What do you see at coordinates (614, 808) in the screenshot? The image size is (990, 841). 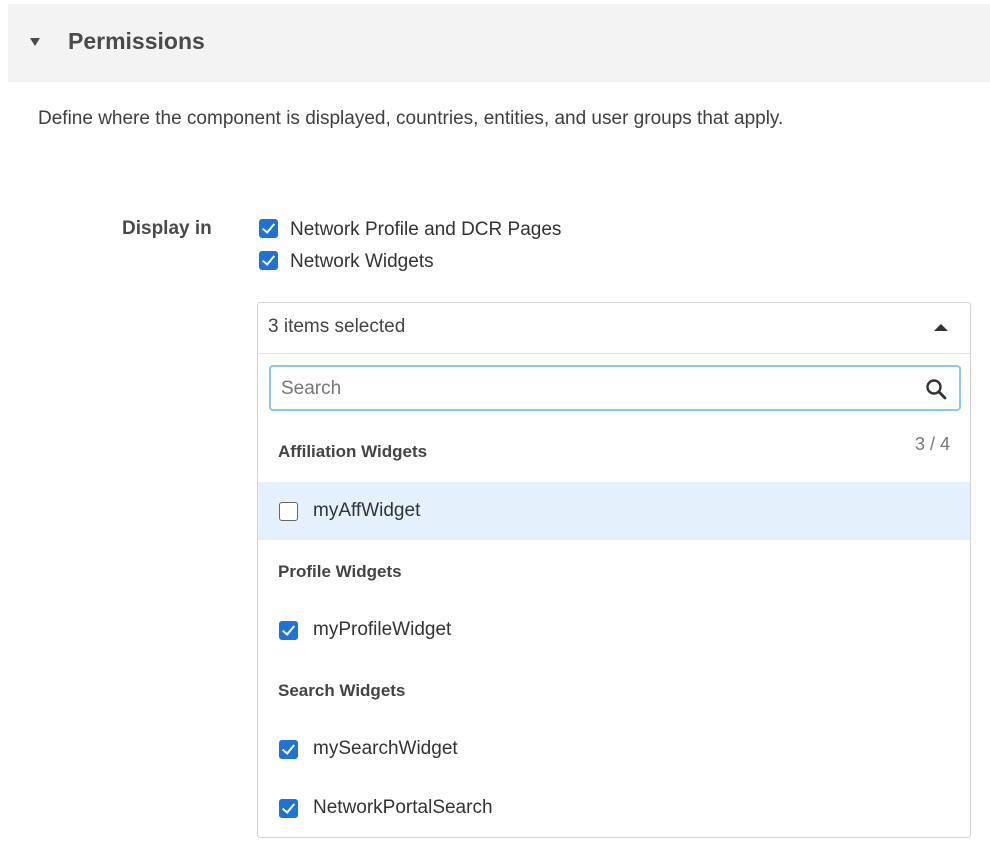 I see `list-item-networkportalsearch: NetworkPortalSearch` at bounding box center [614, 808].